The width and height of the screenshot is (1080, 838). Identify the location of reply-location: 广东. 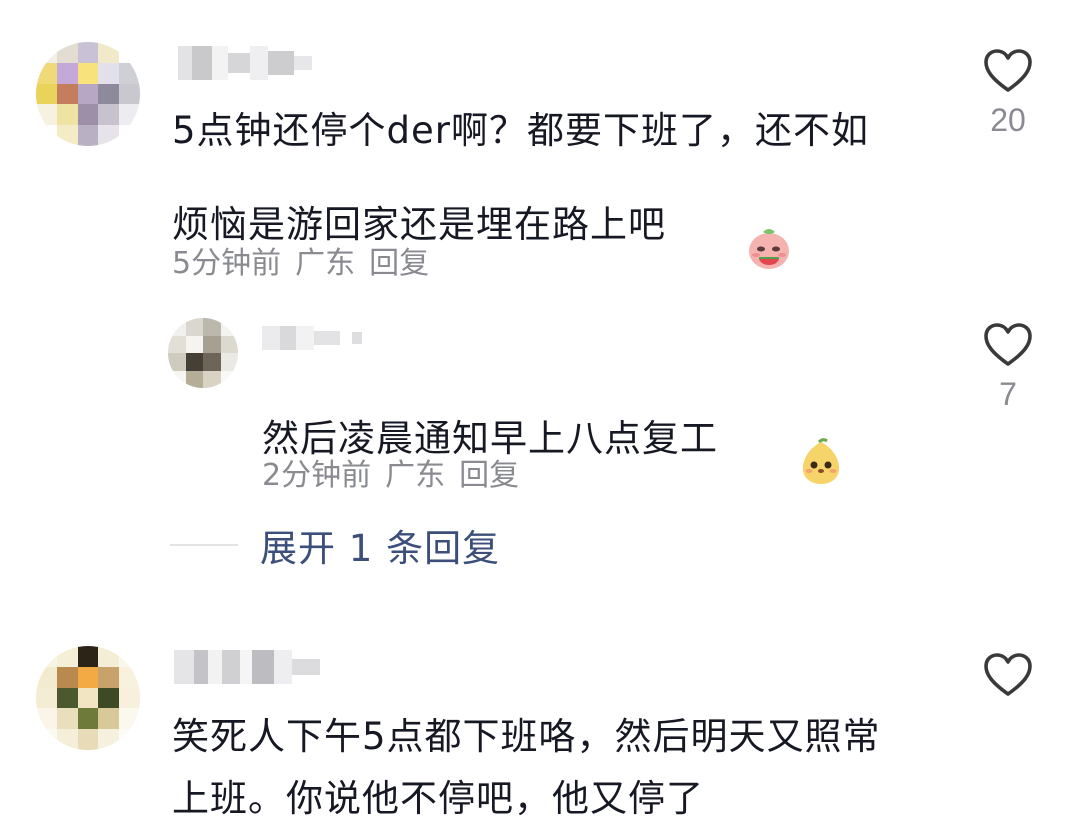
(415, 475).